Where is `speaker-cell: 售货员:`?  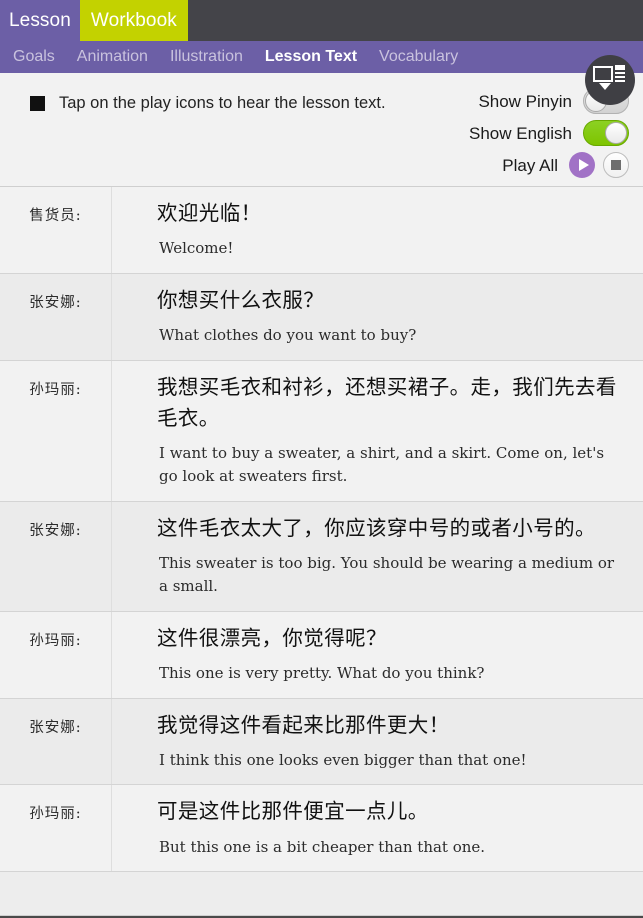
speaker-cell: 售货员: is located at coordinates (56, 230).